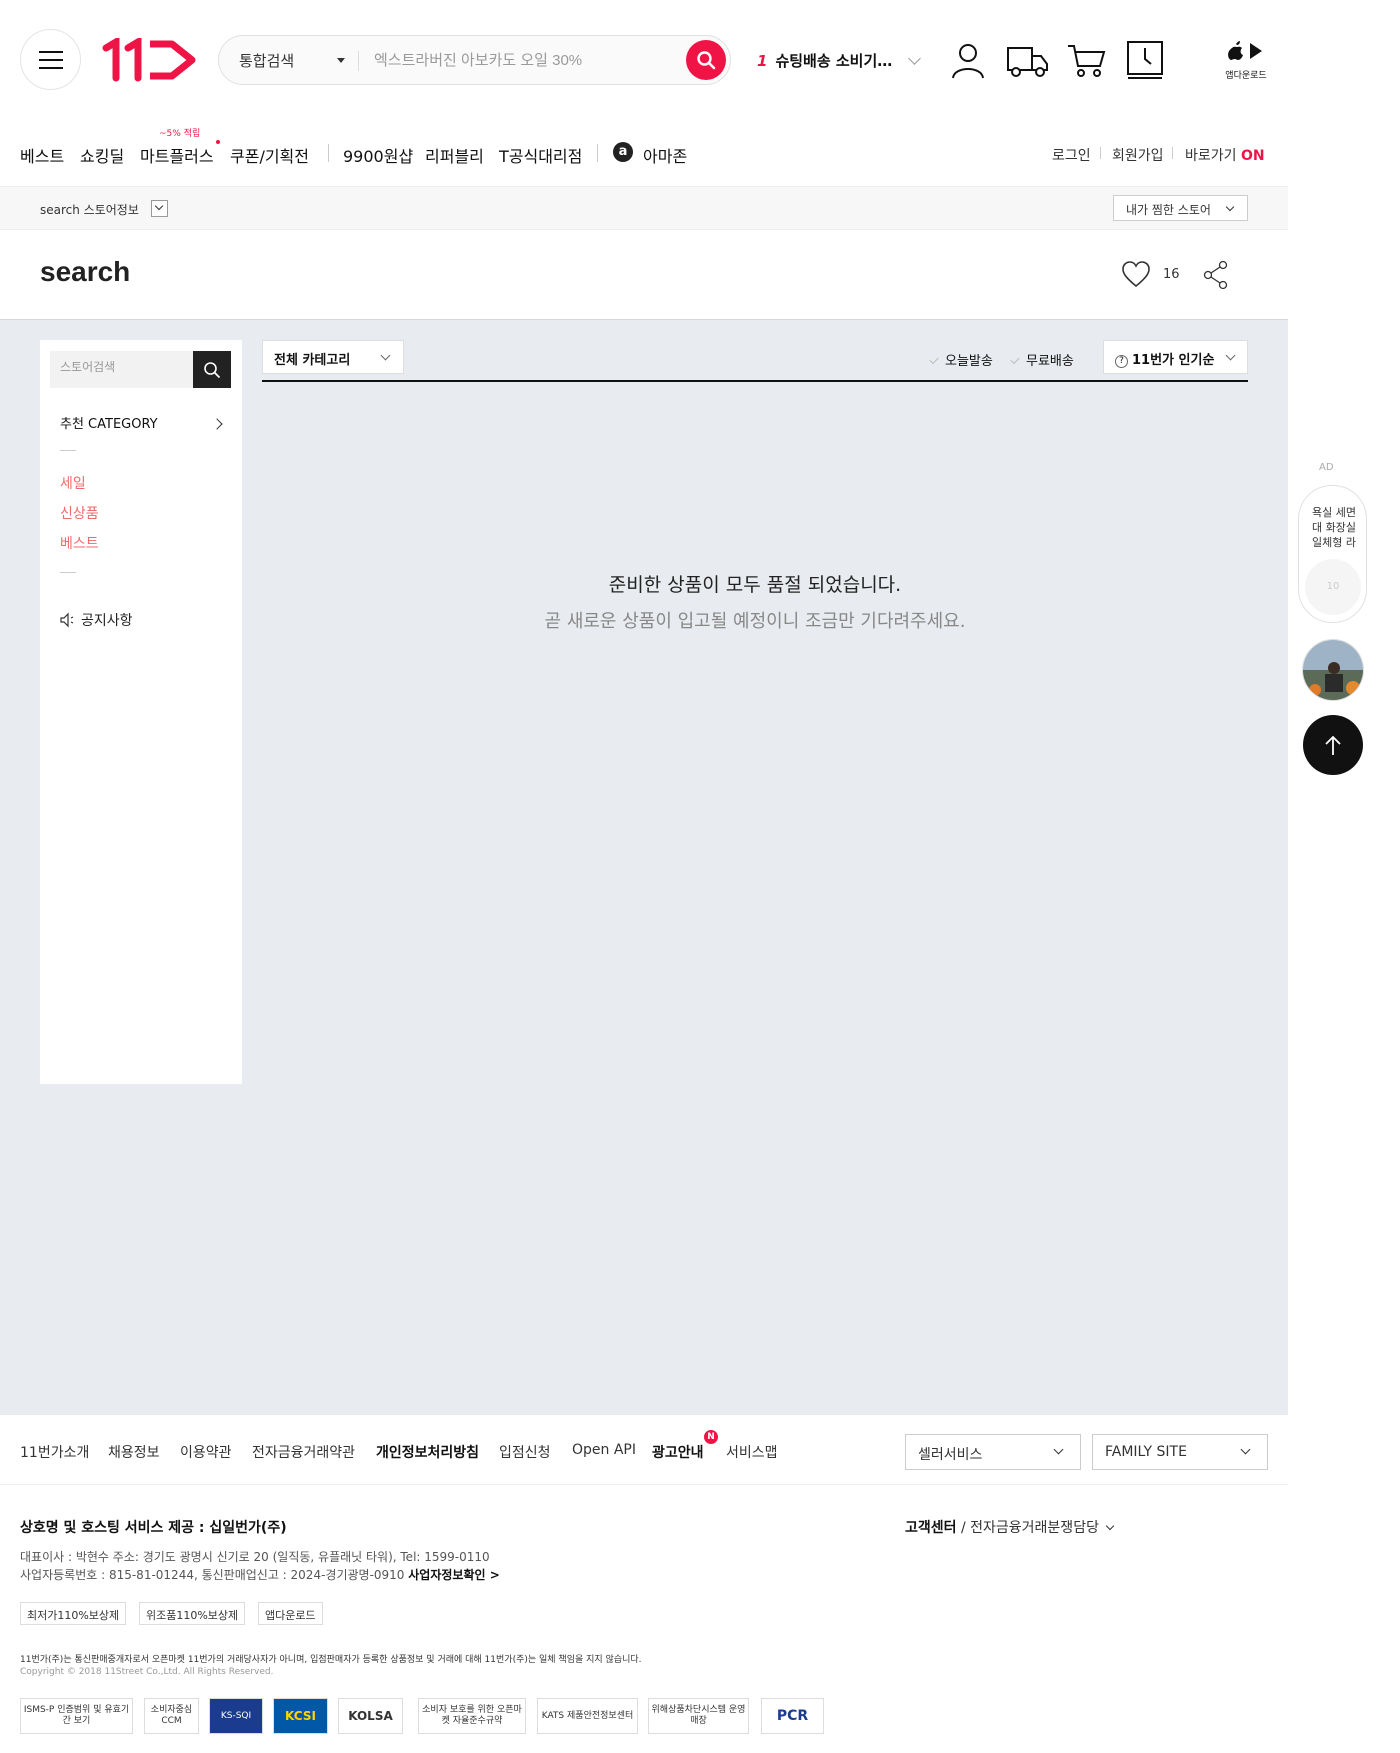 The height and width of the screenshot is (1753, 1400). What do you see at coordinates (1071, 155) in the screenshot?
I see `login-link: 로그인` at bounding box center [1071, 155].